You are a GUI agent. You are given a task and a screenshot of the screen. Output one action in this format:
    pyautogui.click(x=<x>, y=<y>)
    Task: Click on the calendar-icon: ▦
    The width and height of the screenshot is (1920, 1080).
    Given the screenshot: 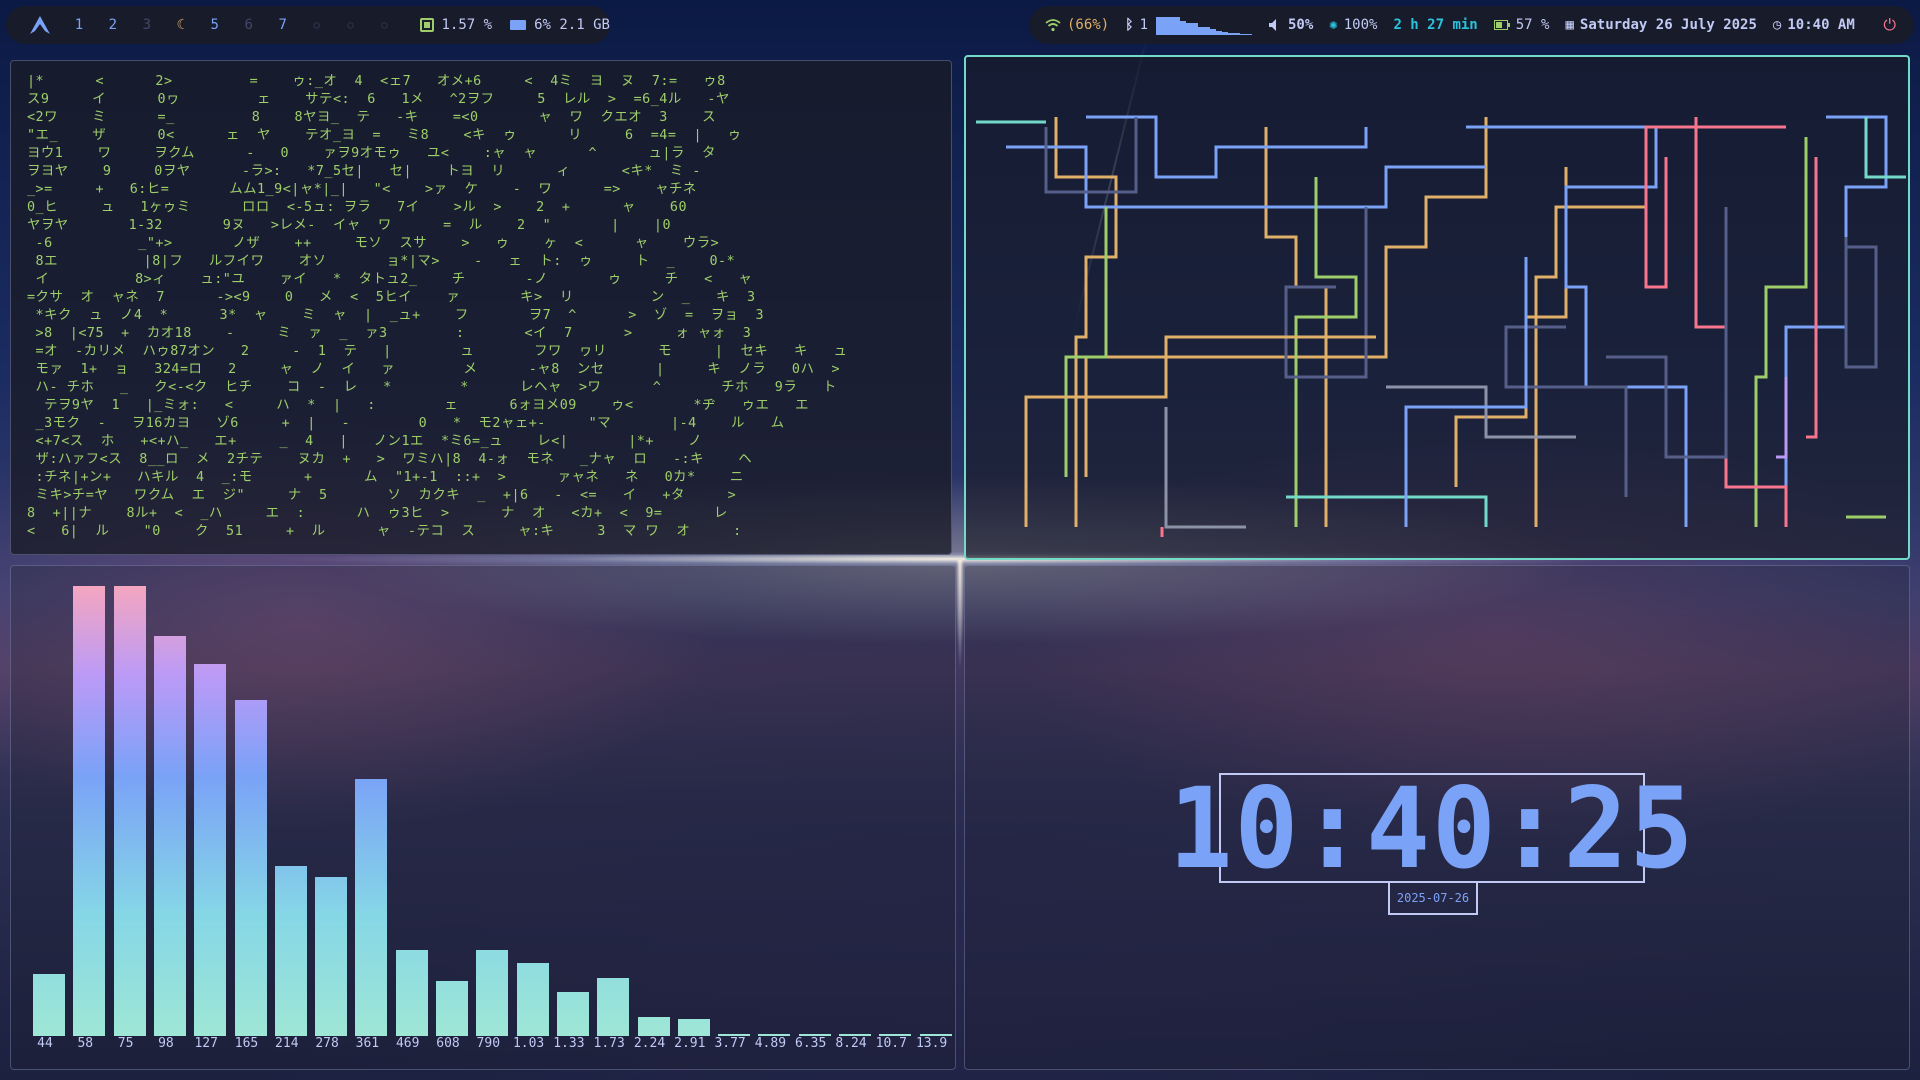 What is the action you would take?
    pyautogui.click(x=1569, y=25)
    